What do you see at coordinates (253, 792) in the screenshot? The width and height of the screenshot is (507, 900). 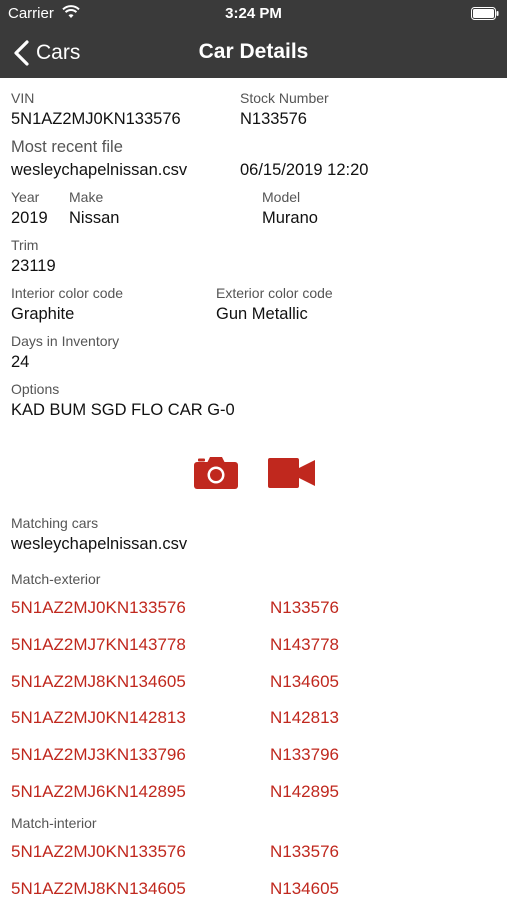 I see `matching-car-row: 5N1AZ2MJ6KN142895 N142895` at bounding box center [253, 792].